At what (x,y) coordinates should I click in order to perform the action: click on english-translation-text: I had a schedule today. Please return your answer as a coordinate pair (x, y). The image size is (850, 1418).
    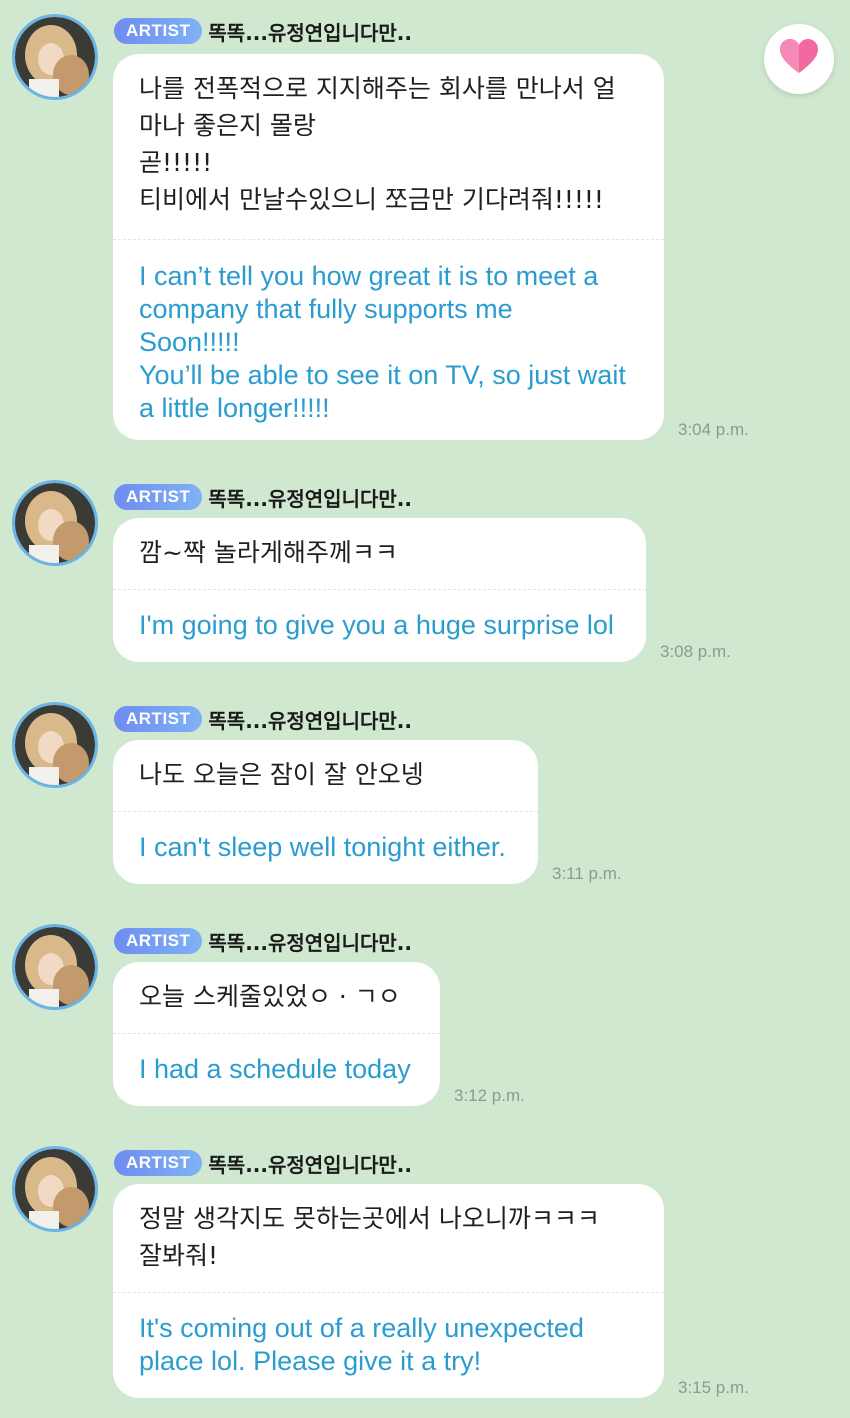
    Looking at the image, I should click on (275, 1069).